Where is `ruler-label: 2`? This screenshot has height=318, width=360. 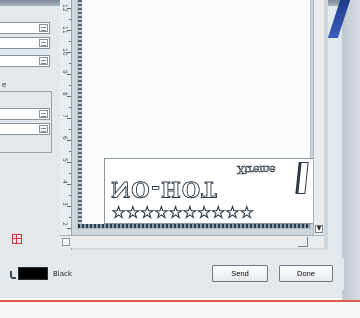
ruler-label: 2 is located at coordinates (64, 224).